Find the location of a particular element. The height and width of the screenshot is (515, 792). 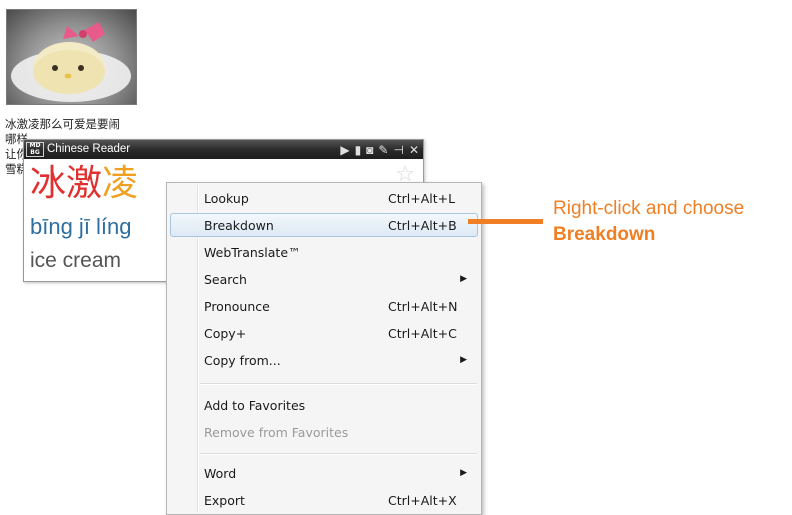

popup-title: Chinese Reader is located at coordinates (89, 149).